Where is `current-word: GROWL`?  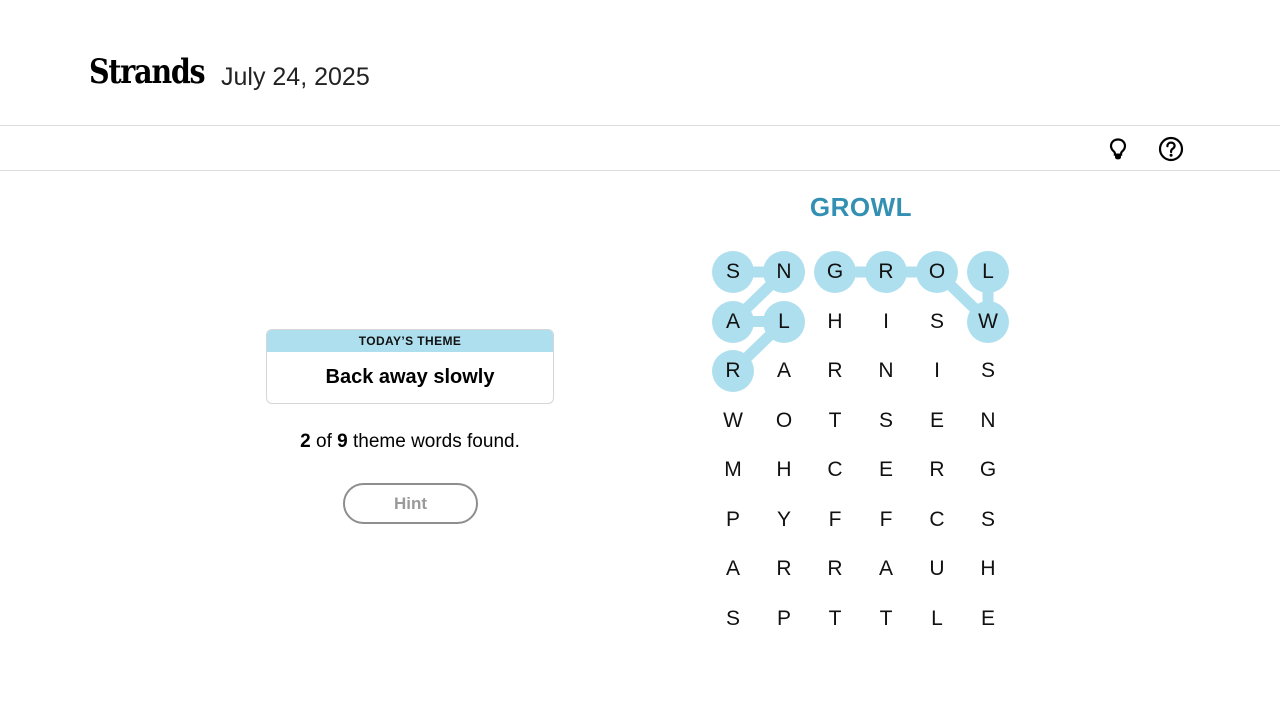
current-word: GROWL is located at coordinates (861, 207).